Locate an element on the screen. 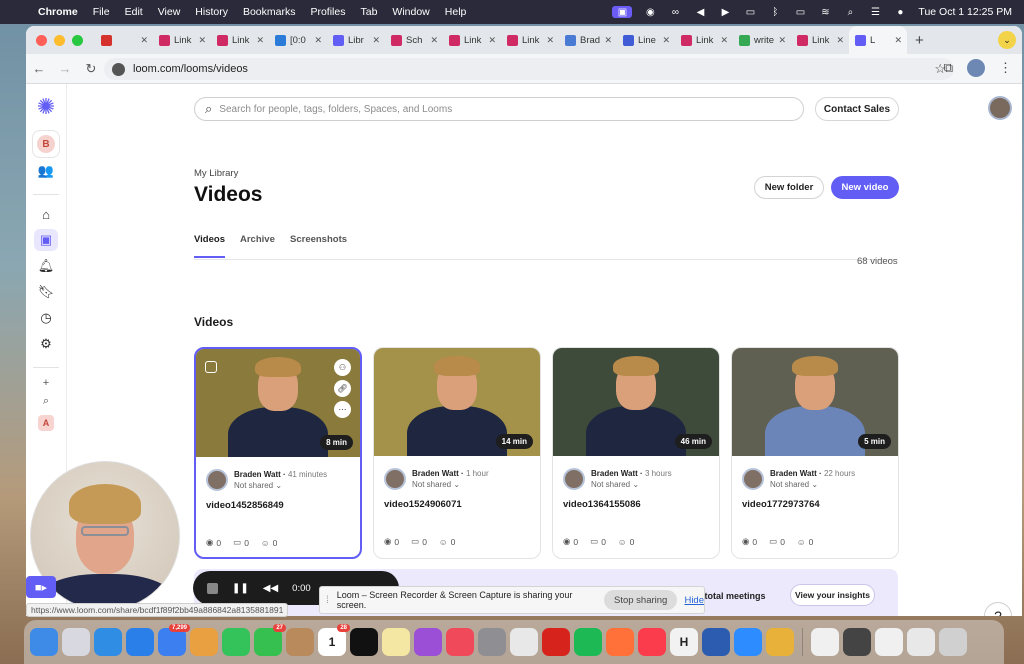 Image resolution: width=1024 pixels, height=664 pixels. tab-archive: Archive is located at coordinates (257, 239).